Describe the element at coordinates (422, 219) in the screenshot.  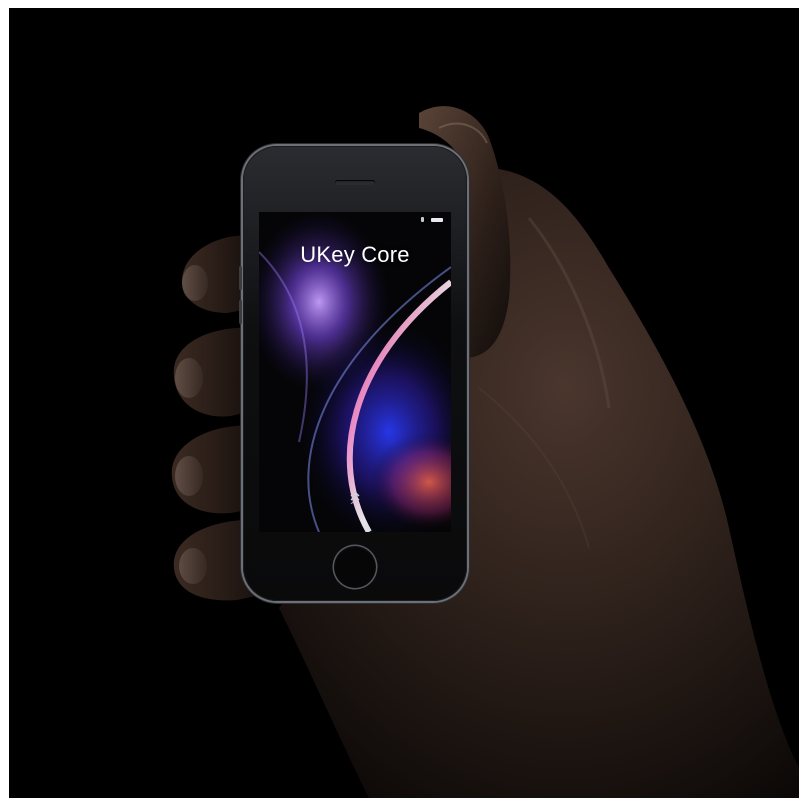
I see `signal-icon` at that location.